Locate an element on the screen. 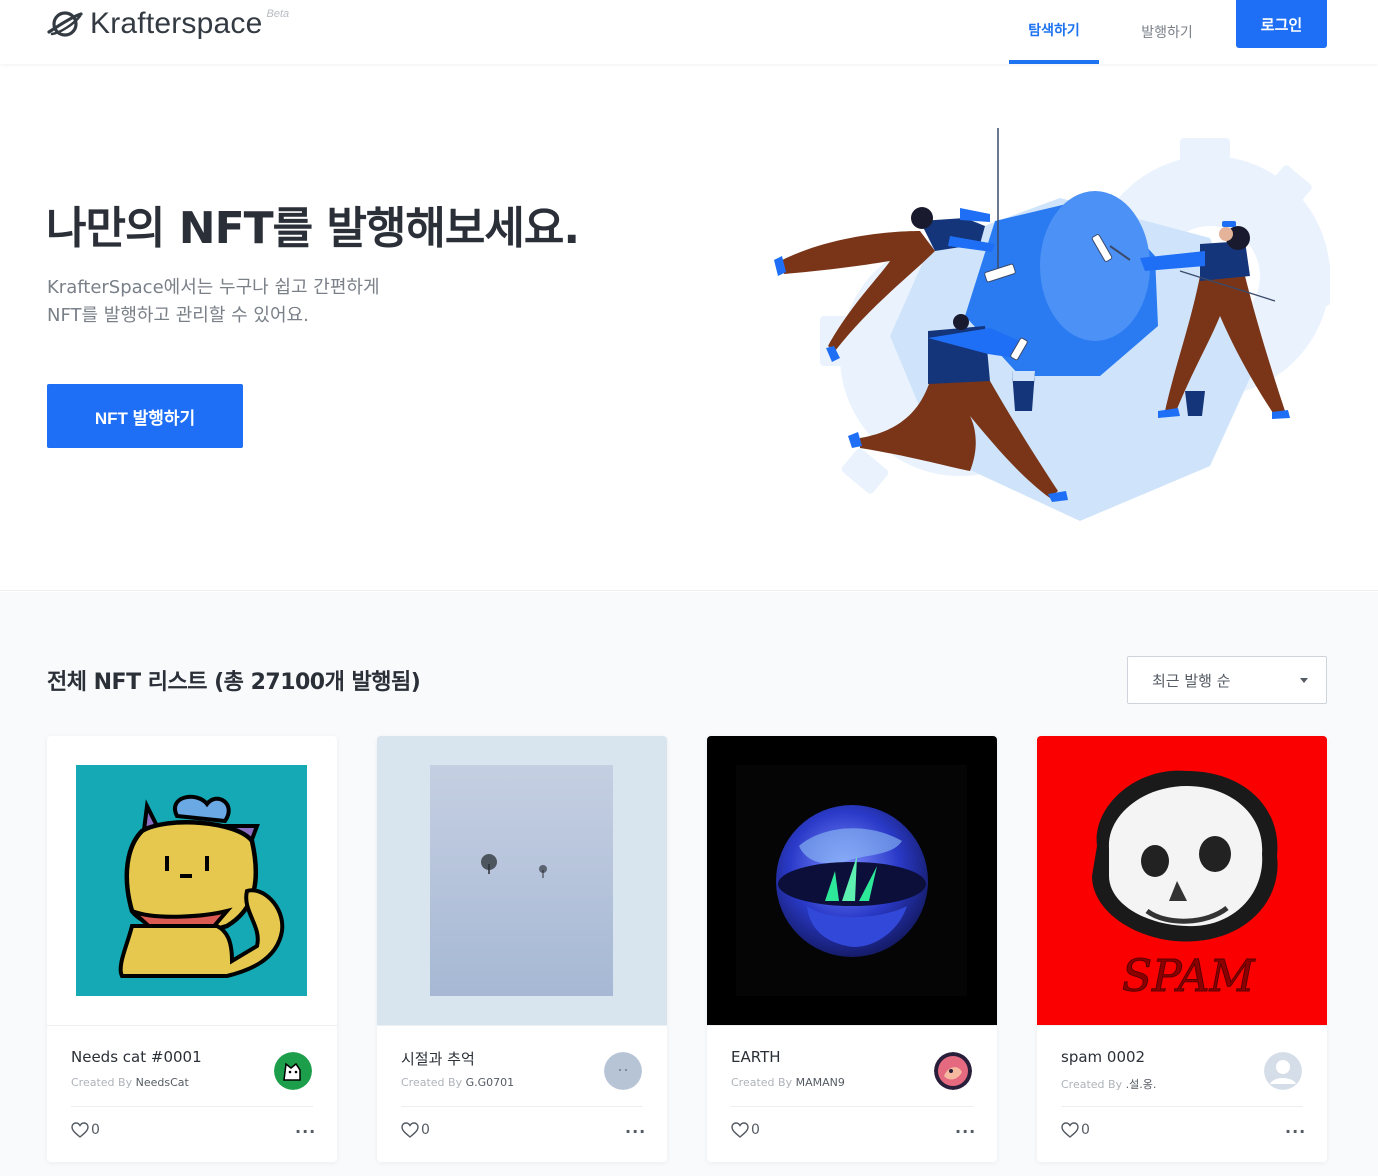 Image resolution: width=1378 pixels, height=1176 pixels. logo: Krafterspace Beta is located at coordinates (167, 24).